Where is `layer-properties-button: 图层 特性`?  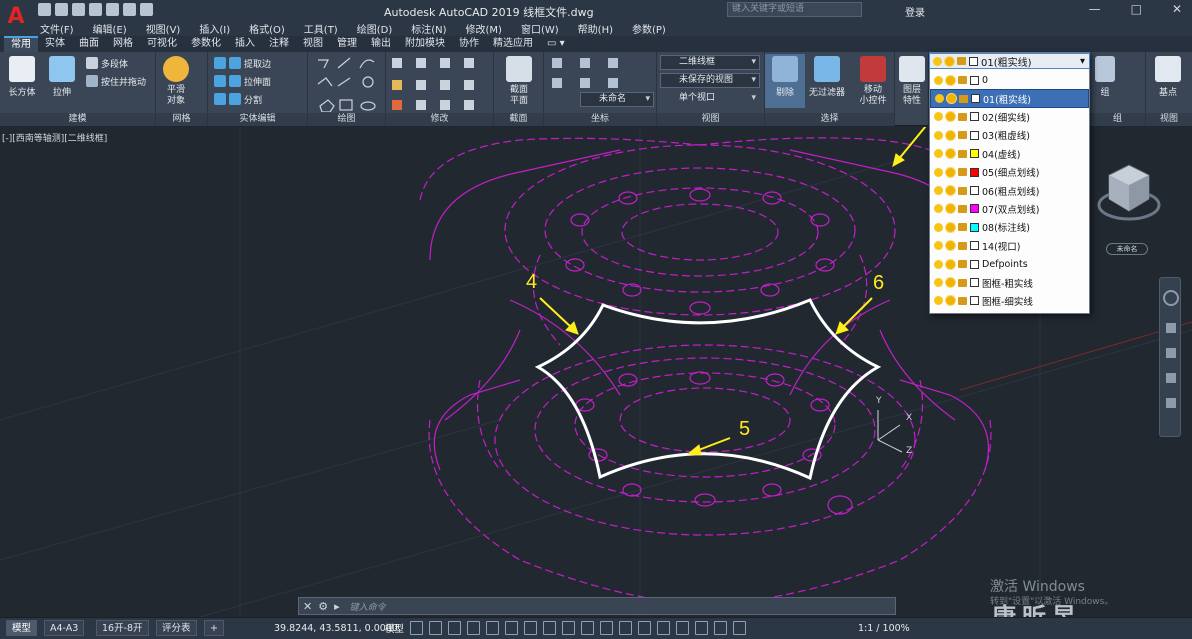
layer-properties-button: 图层 特性 is located at coordinates (912, 81).